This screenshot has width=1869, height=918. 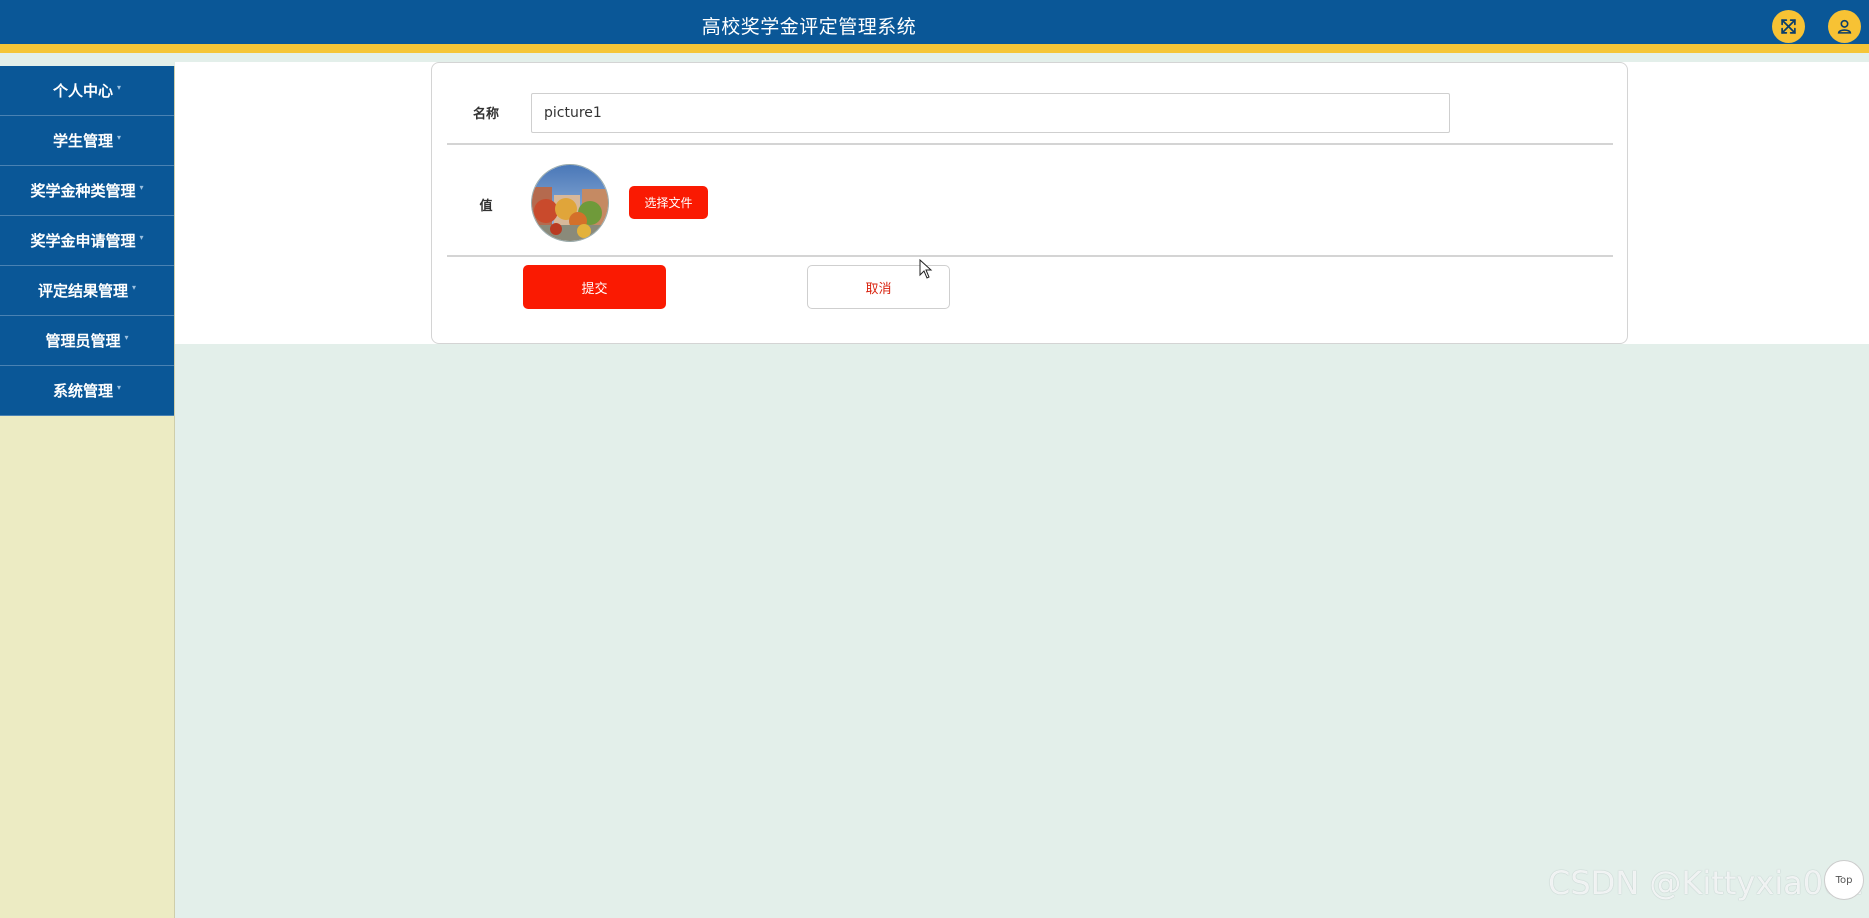 What do you see at coordinates (809, 27) in the screenshot?
I see `app-title: 高校奖学金评定管理系统` at bounding box center [809, 27].